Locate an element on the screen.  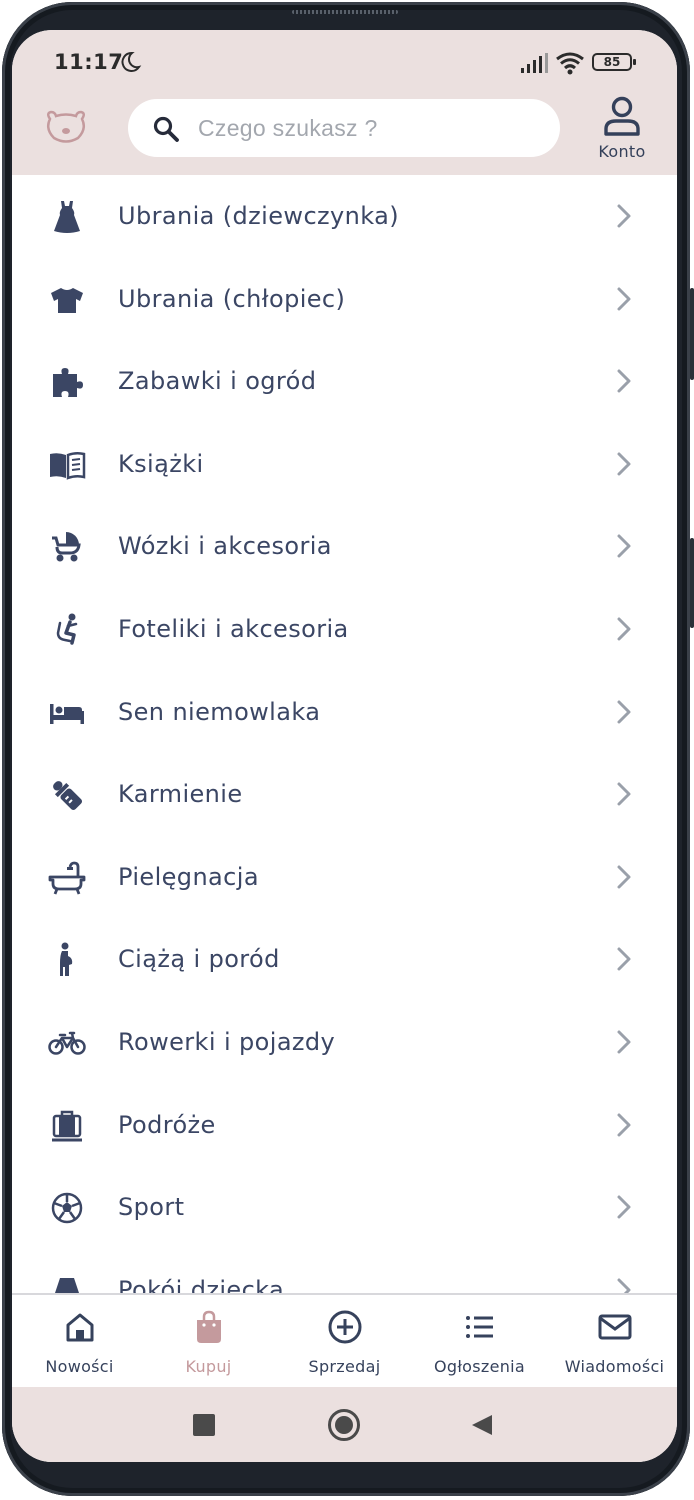
search-icon is located at coordinates (166, 129).